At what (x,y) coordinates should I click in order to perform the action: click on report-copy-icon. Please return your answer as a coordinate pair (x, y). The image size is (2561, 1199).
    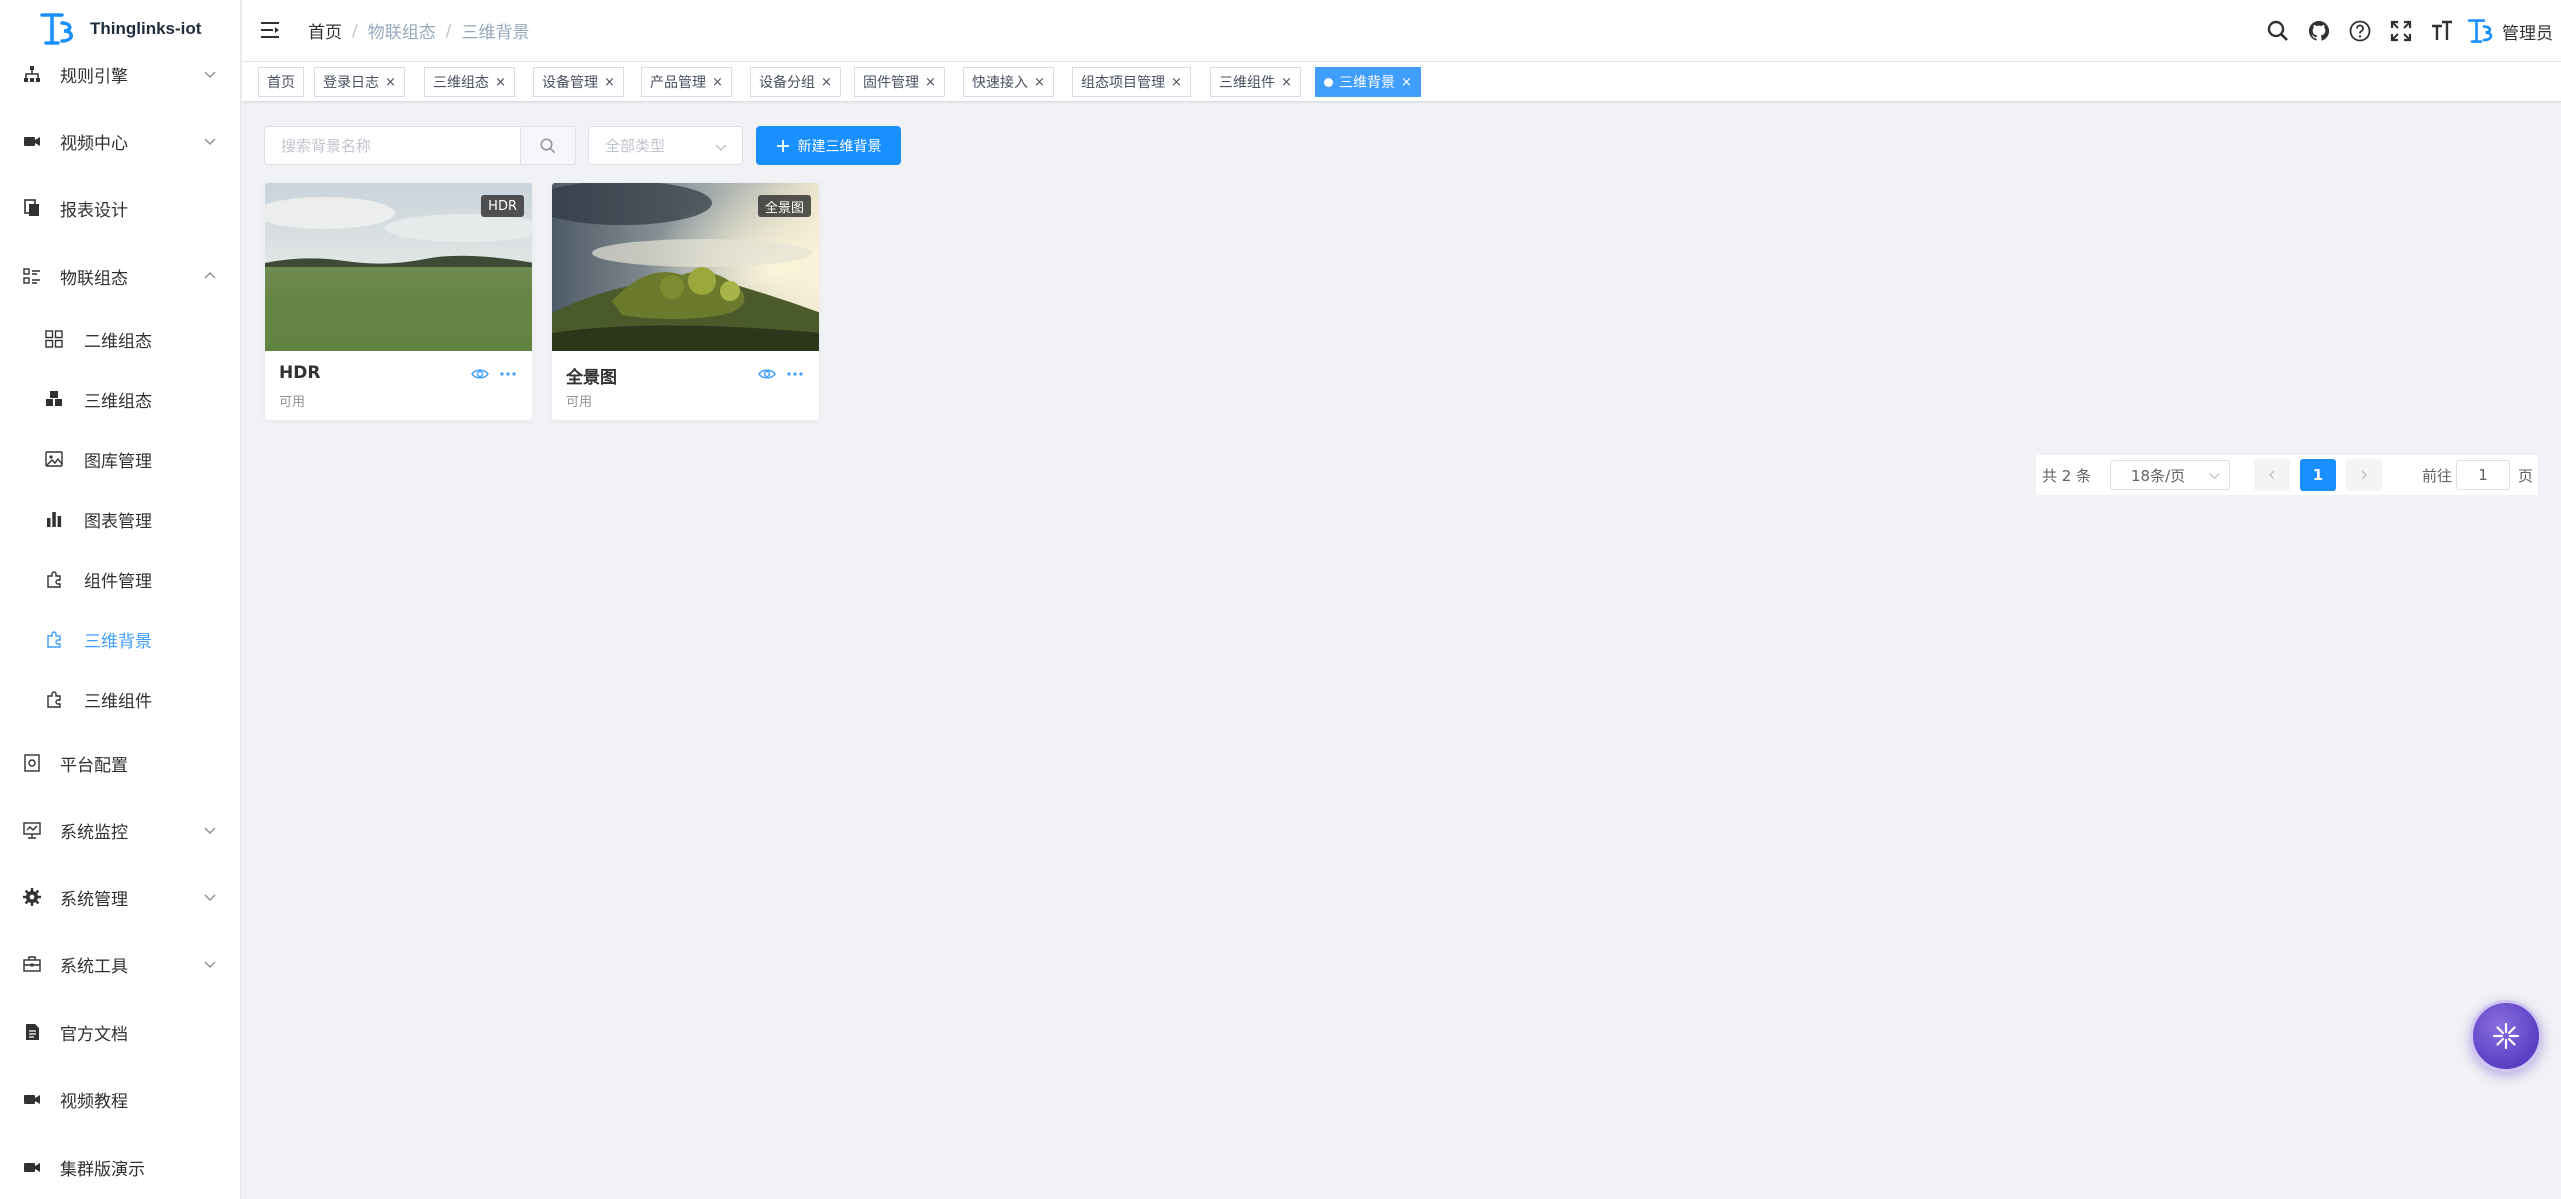
    Looking at the image, I should click on (31, 207).